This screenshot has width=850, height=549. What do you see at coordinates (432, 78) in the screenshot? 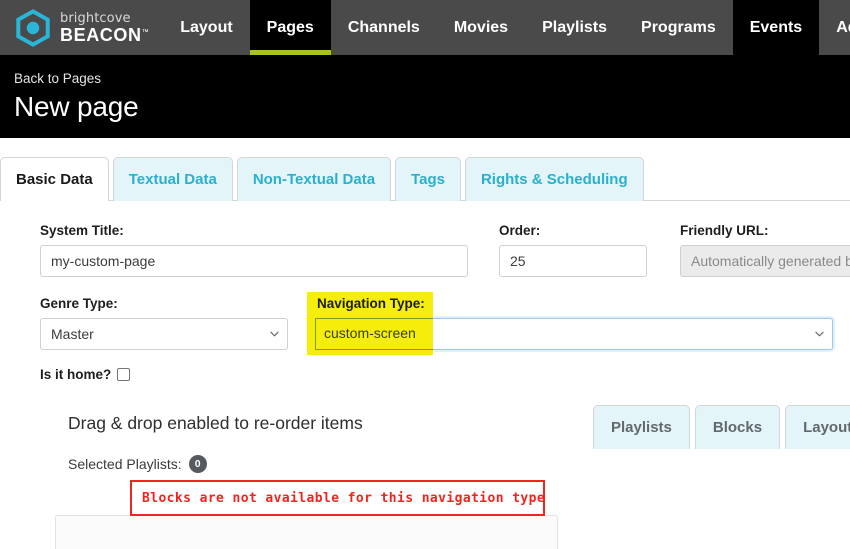
I see `back-to-pages-link: Back to Pages` at bounding box center [432, 78].